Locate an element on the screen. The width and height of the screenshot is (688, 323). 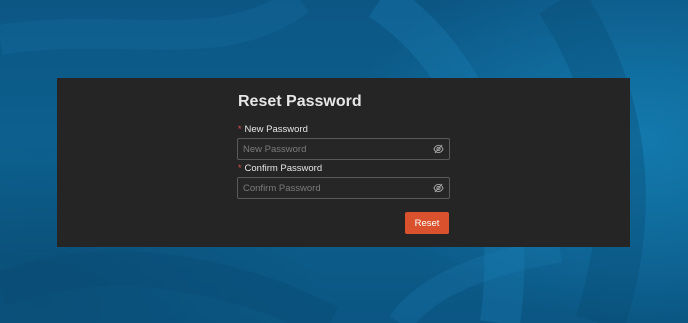
confirm-password-field is located at coordinates (343, 188).